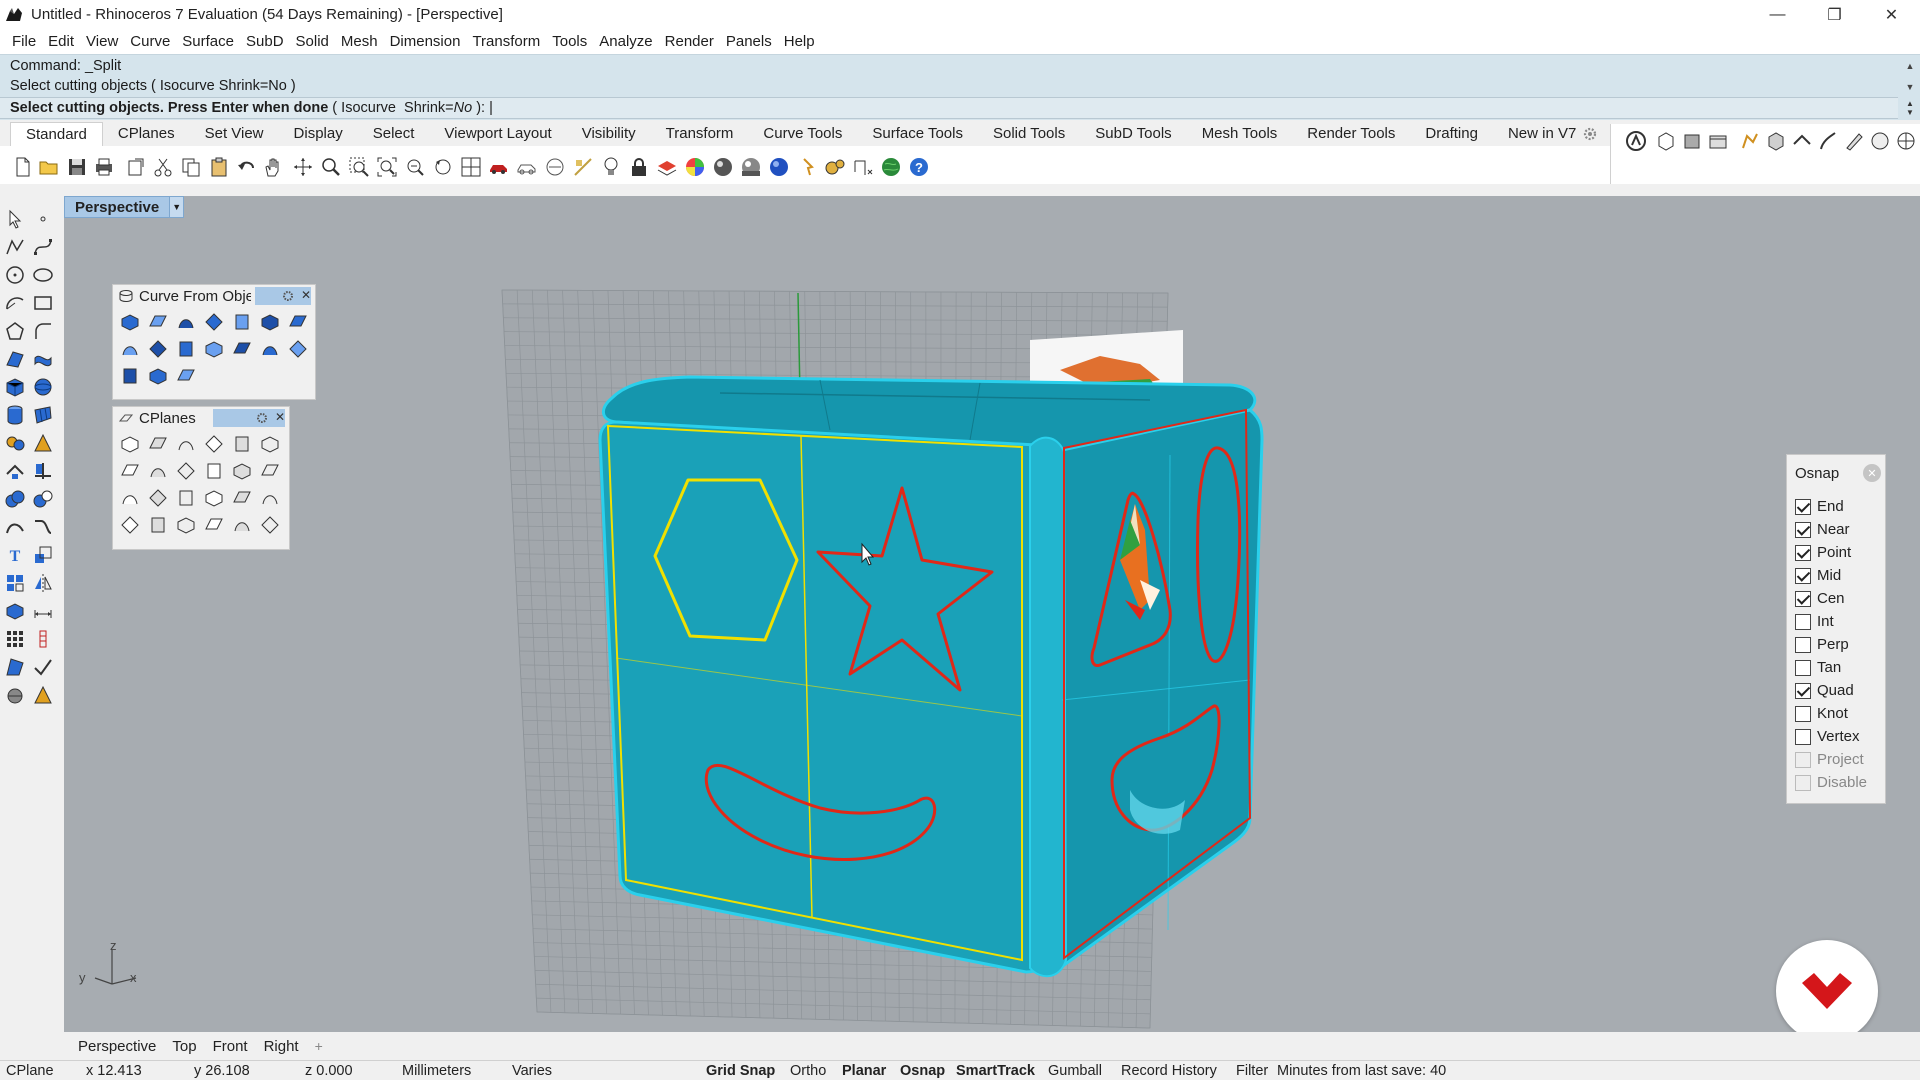  What do you see at coordinates (150, 41) in the screenshot?
I see `menu-curve: Curve` at bounding box center [150, 41].